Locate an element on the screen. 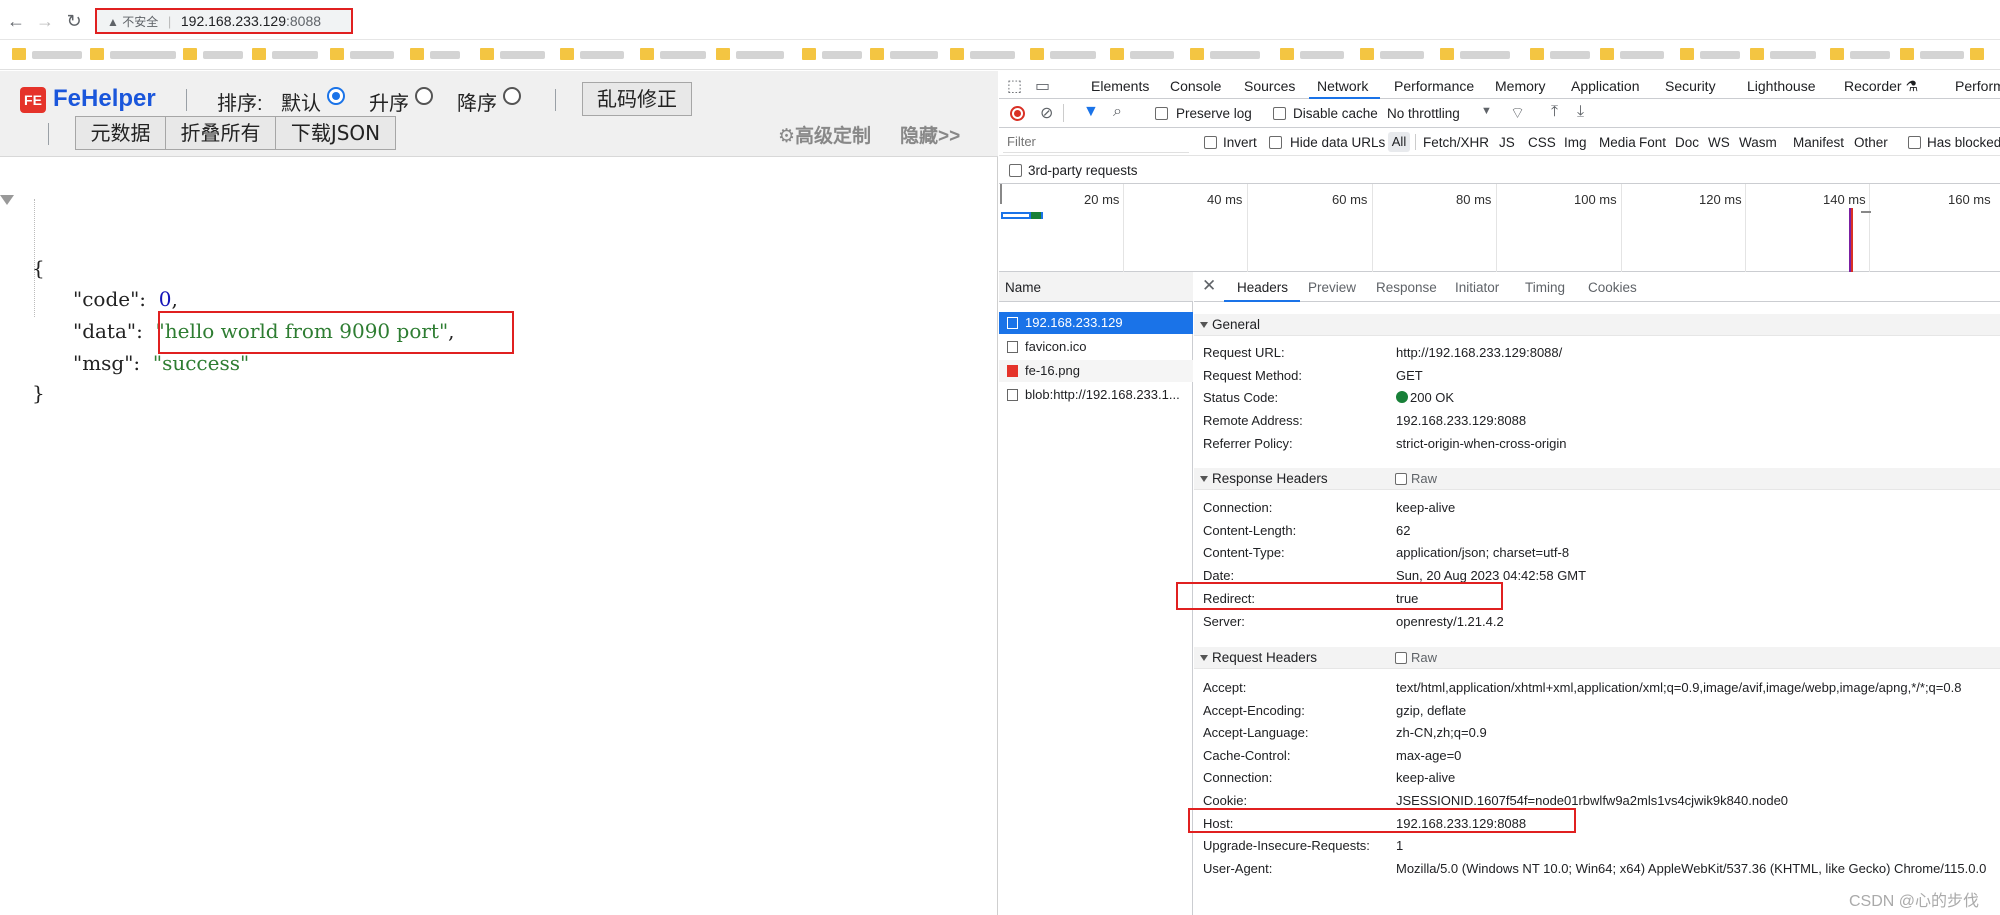 This screenshot has height=915, width=2000. fix-encoding-button: 乱码修正 is located at coordinates (637, 99).